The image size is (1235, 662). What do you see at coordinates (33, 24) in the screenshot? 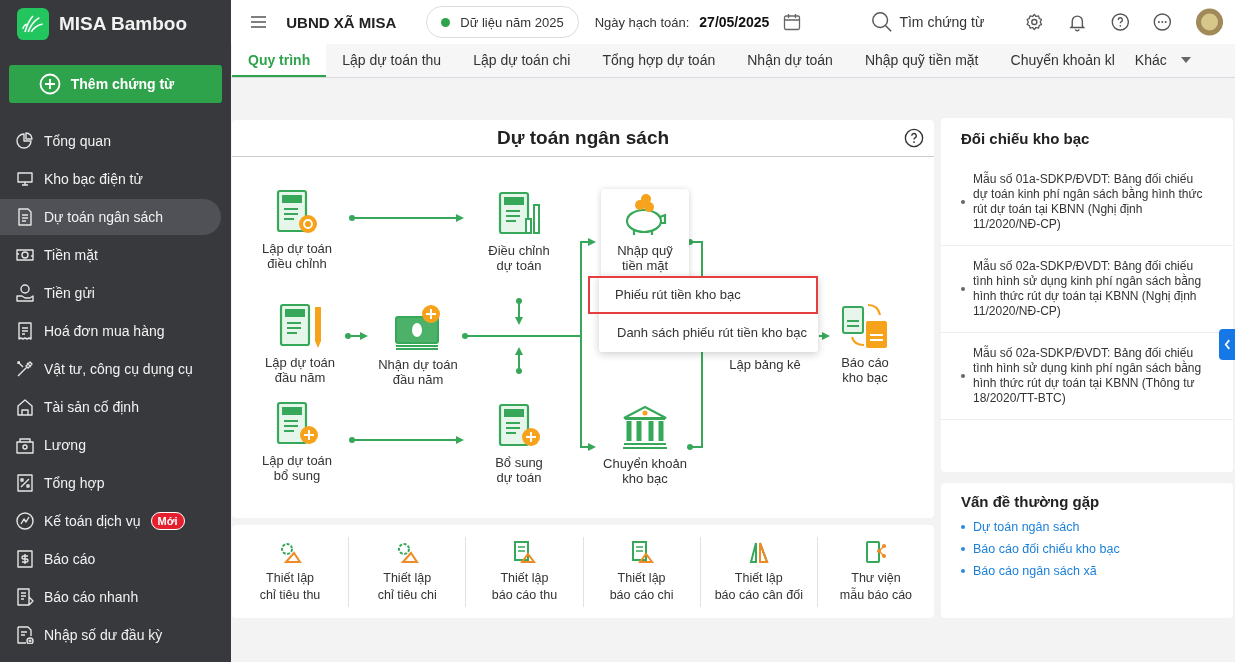
I see `bamboo-logo-icon` at bounding box center [33, 24].